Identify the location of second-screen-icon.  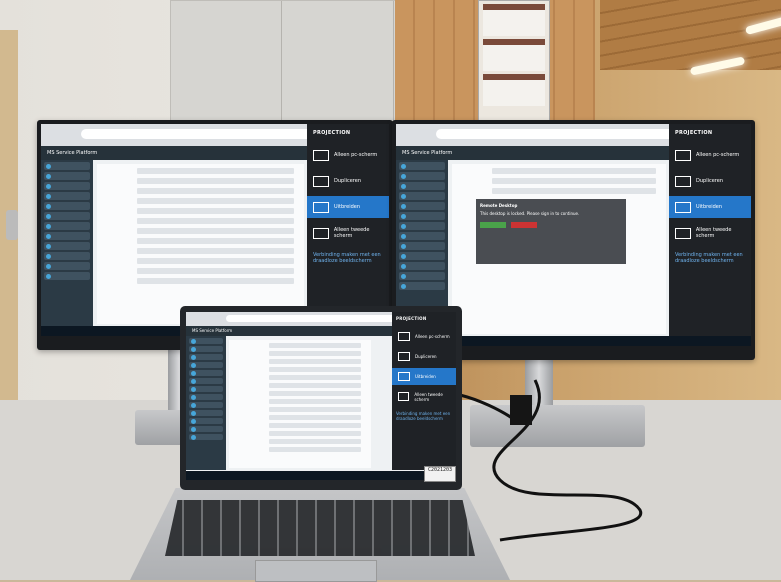
(404, 396).